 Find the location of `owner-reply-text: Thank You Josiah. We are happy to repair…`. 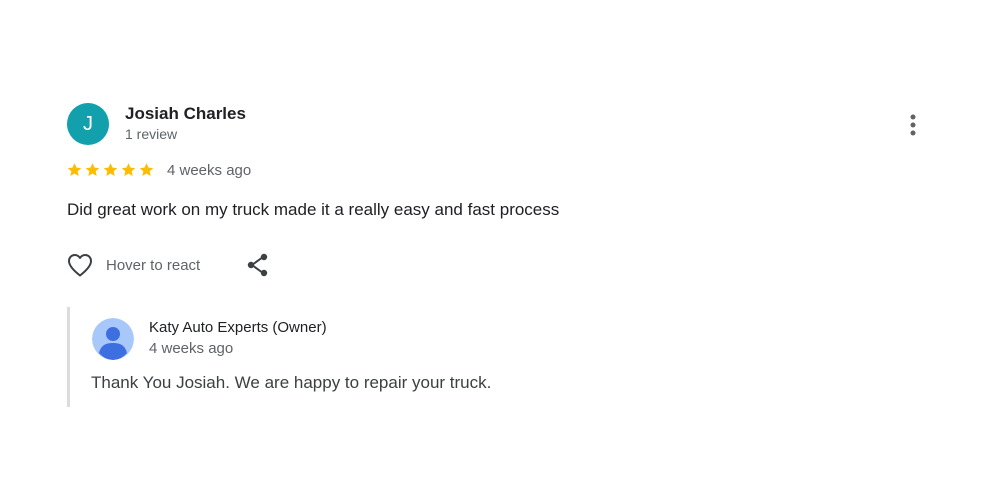

owner-reply-text: Thank You Josiah. We are happy to repair… is located at coordinates (291, 382).